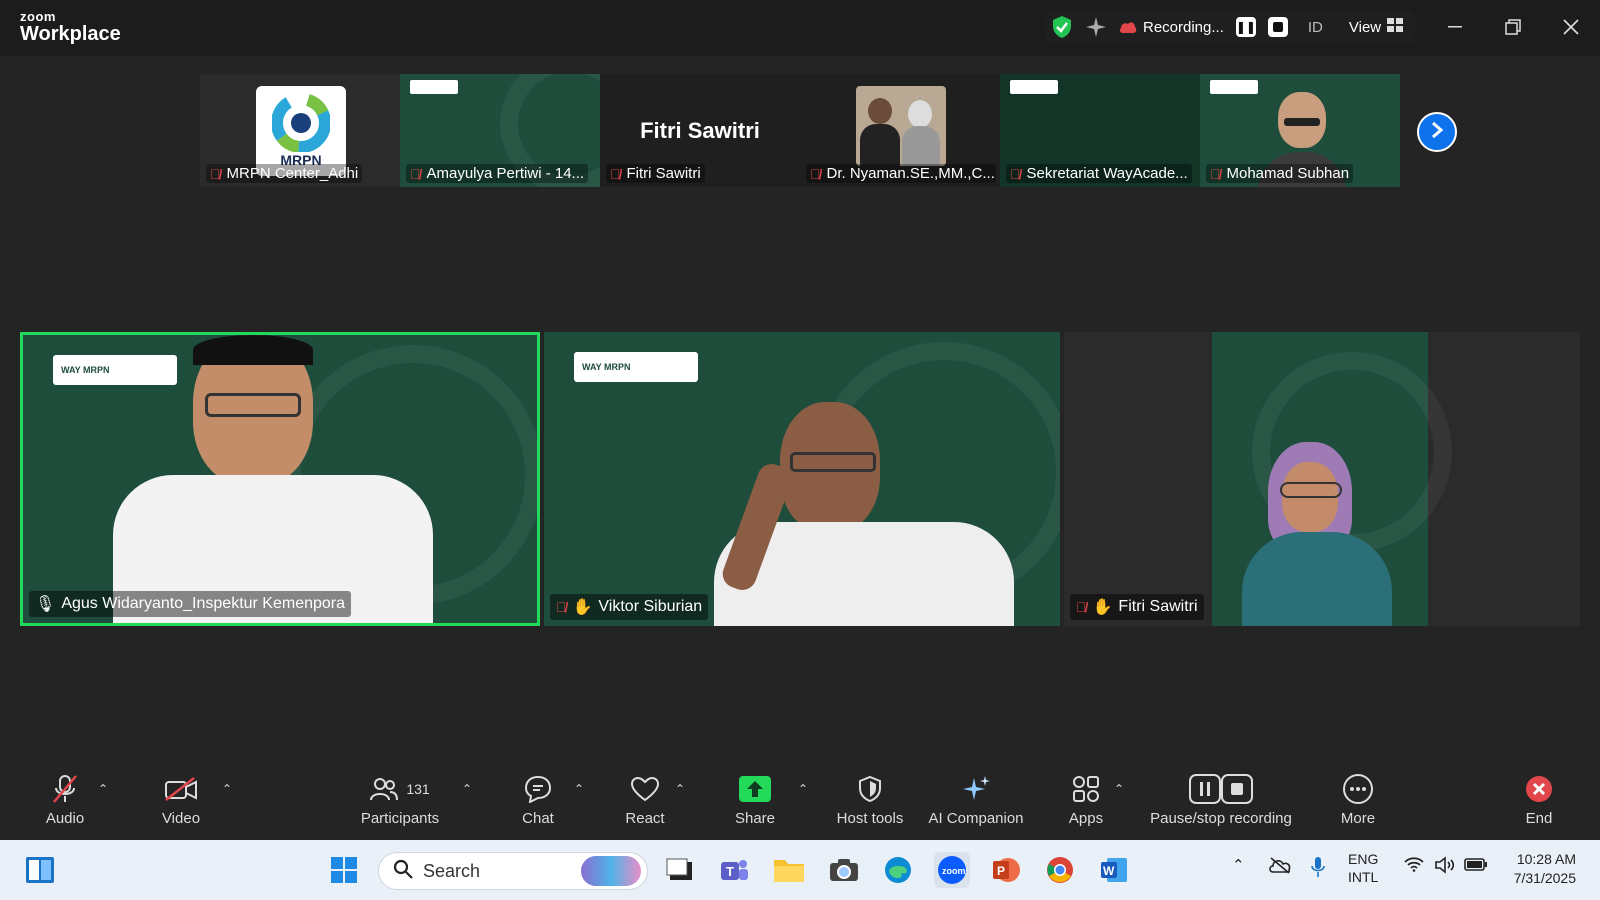 The width and height of the screenshot is (1600, 900). Describe the element at coordinates (1539, 789) in the screenshot. I see `end-call-icon` at that location.